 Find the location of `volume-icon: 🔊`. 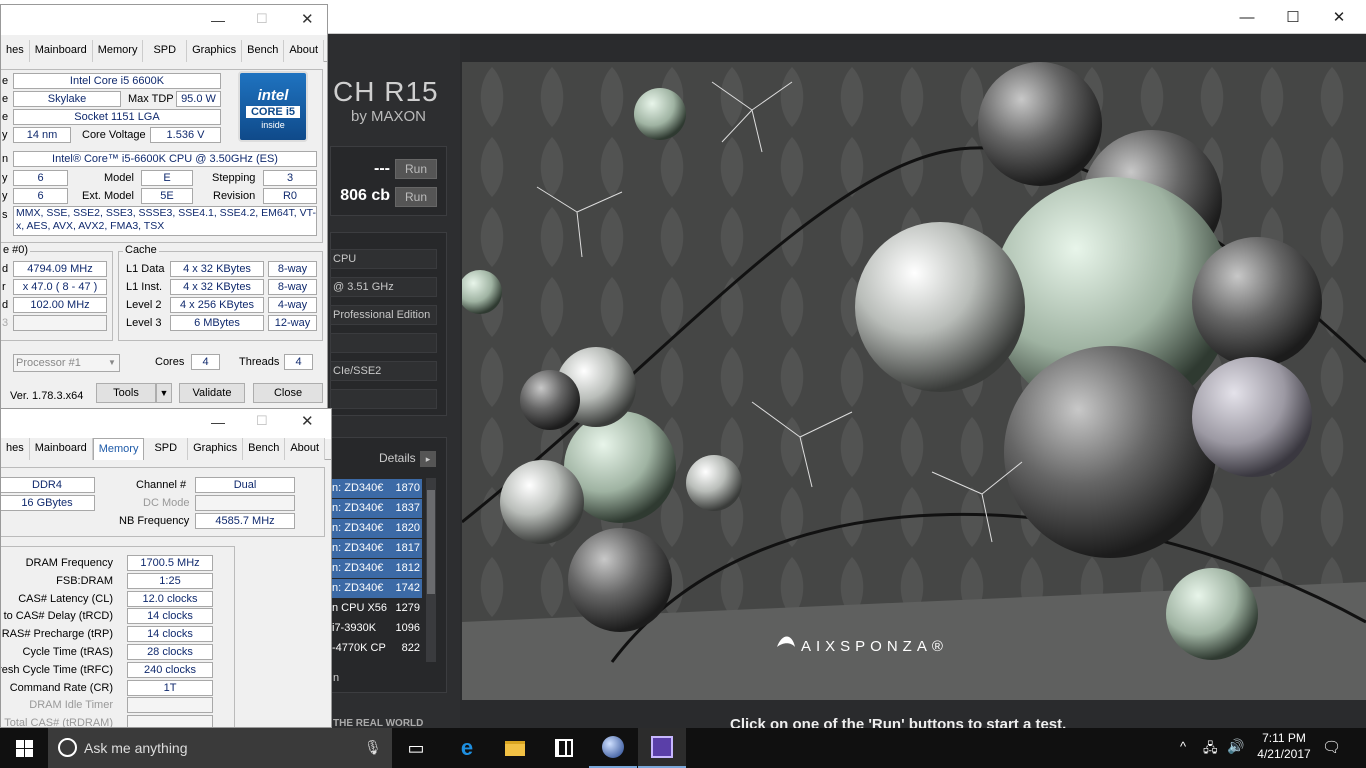

volume-icon: 🔊 is located at coordinates (1235, 746).